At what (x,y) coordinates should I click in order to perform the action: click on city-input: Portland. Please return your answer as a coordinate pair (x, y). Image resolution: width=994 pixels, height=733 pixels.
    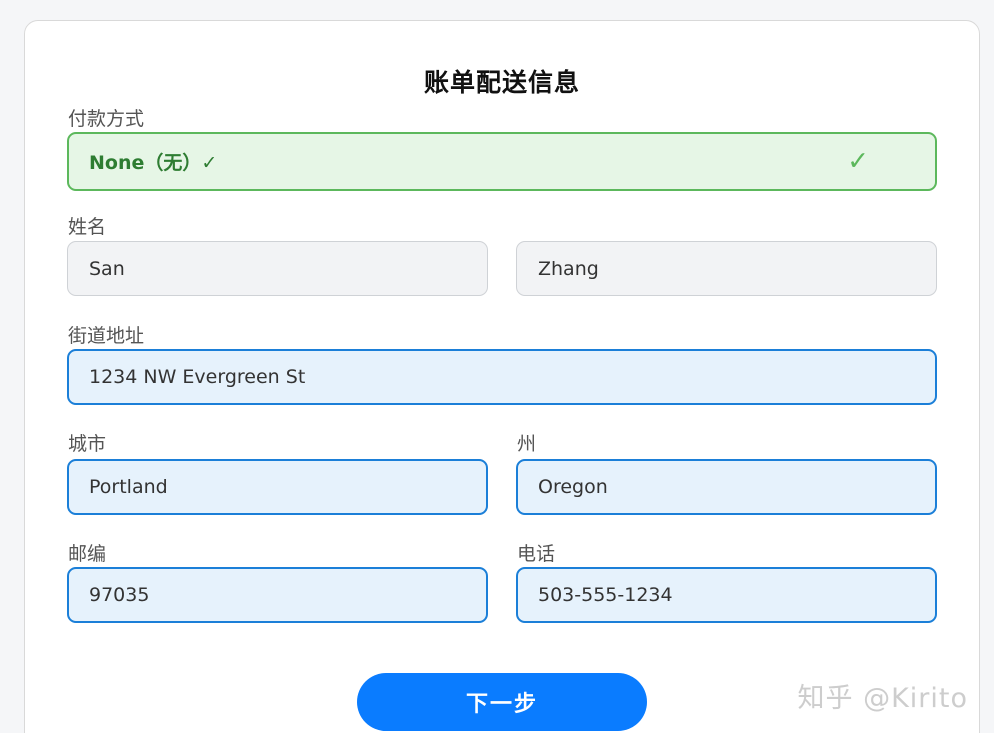
    Looking at the image, I should click on (277, 487).